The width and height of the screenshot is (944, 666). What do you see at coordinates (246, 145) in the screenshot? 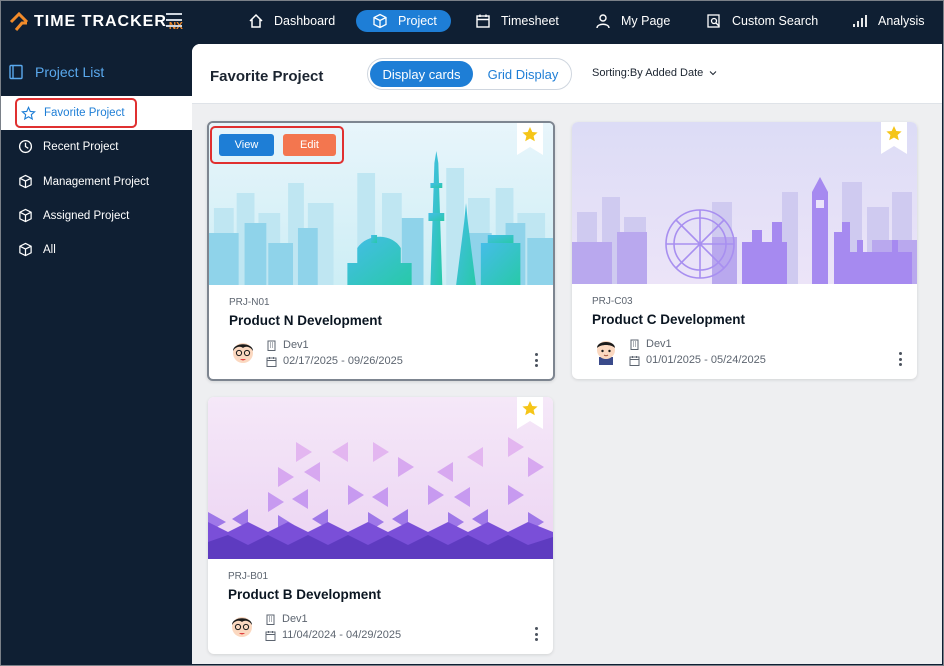
I see `view-button: View` at bounding box center [246, 145].